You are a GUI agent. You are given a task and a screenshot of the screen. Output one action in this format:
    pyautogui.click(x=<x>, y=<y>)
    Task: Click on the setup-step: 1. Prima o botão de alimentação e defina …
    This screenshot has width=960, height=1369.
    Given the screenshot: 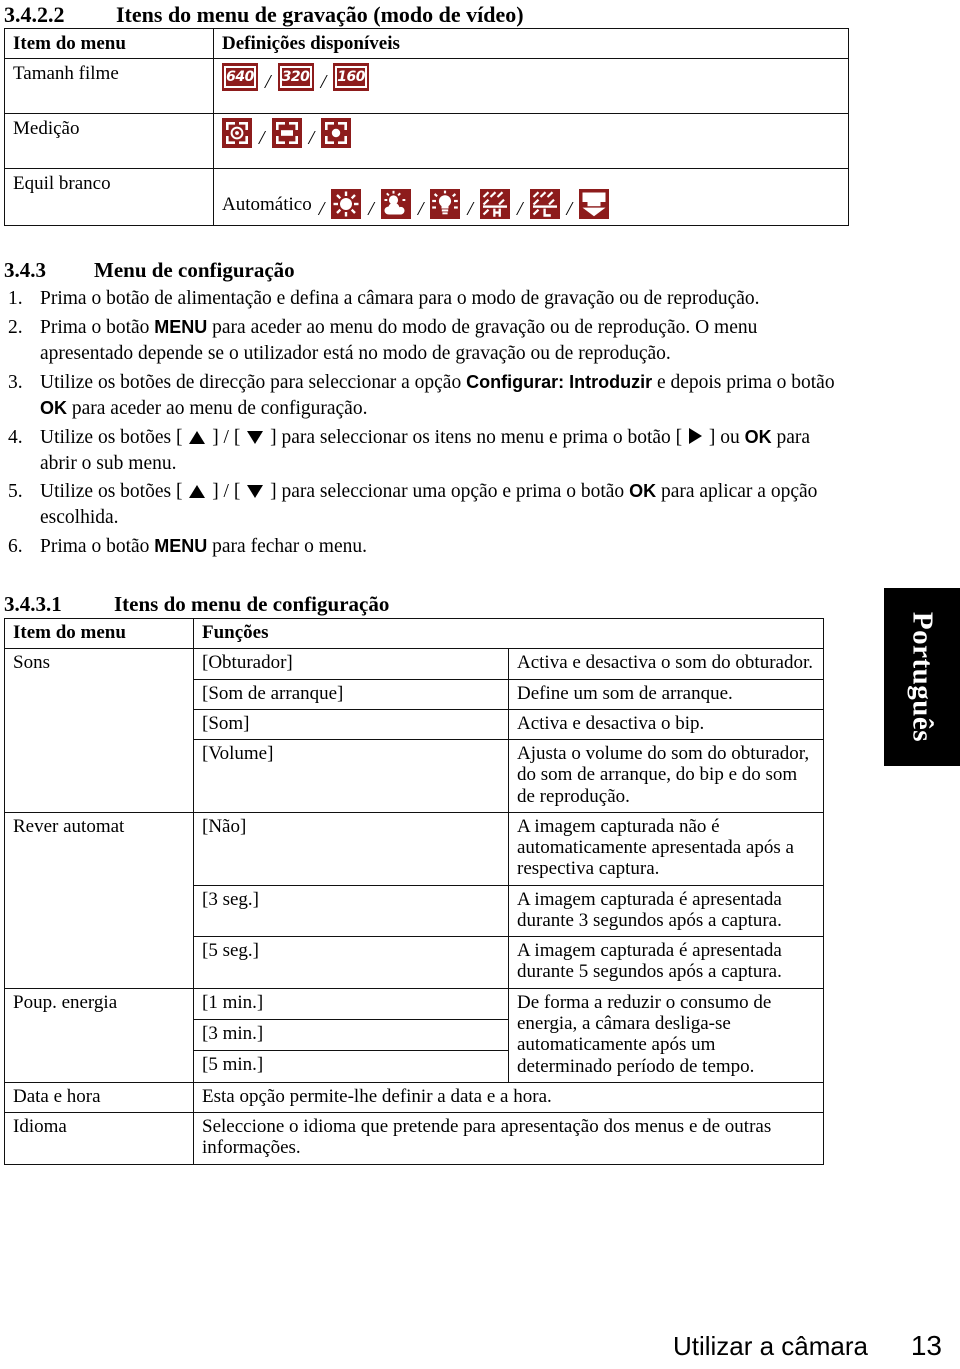 What is the action you would take?
    pyautogui.click(x=426, y=299)
    